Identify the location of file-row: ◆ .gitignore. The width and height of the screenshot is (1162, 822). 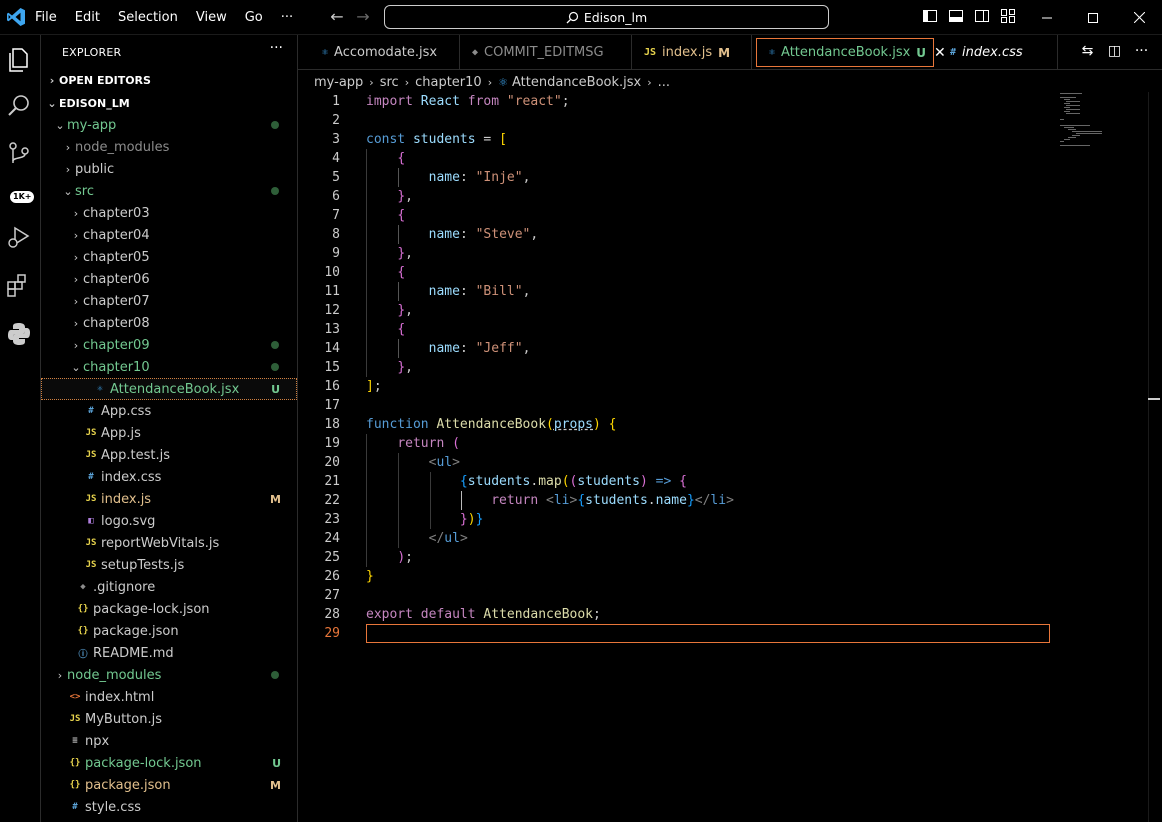
(169, 587).